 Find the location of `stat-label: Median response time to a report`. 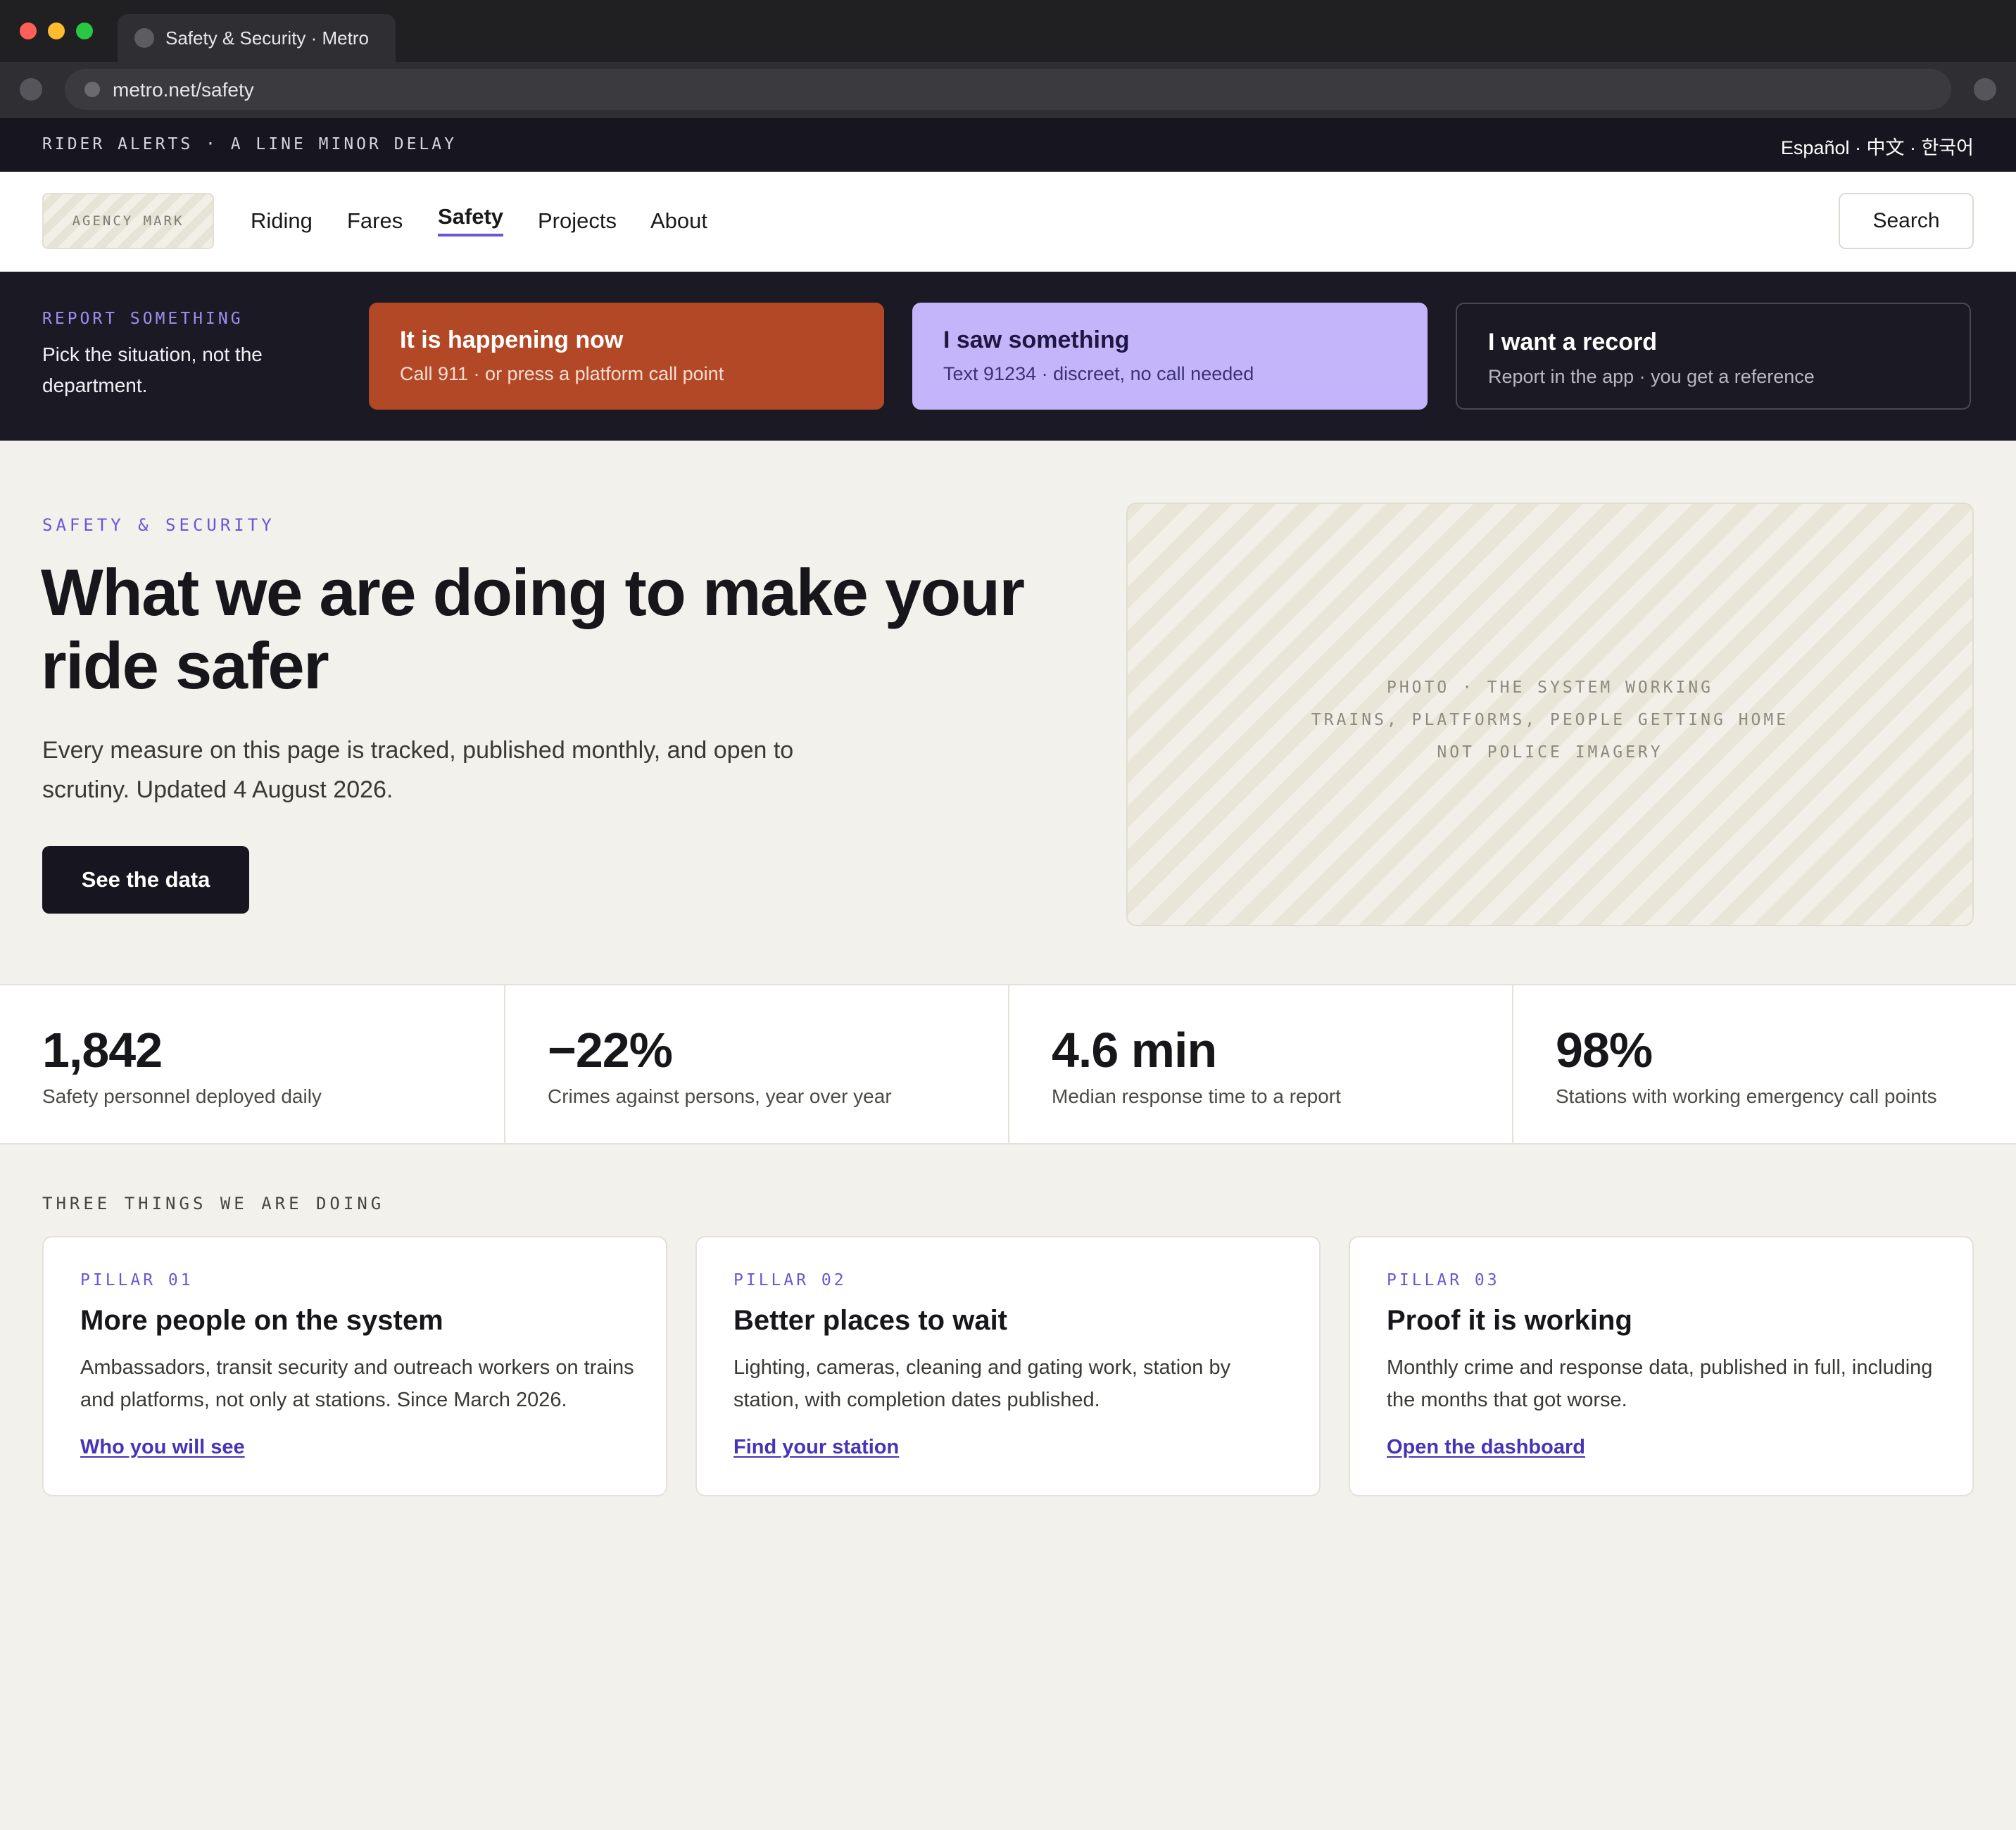

stat-label: Median response time to a report is located at coordinates (1197, 1096).